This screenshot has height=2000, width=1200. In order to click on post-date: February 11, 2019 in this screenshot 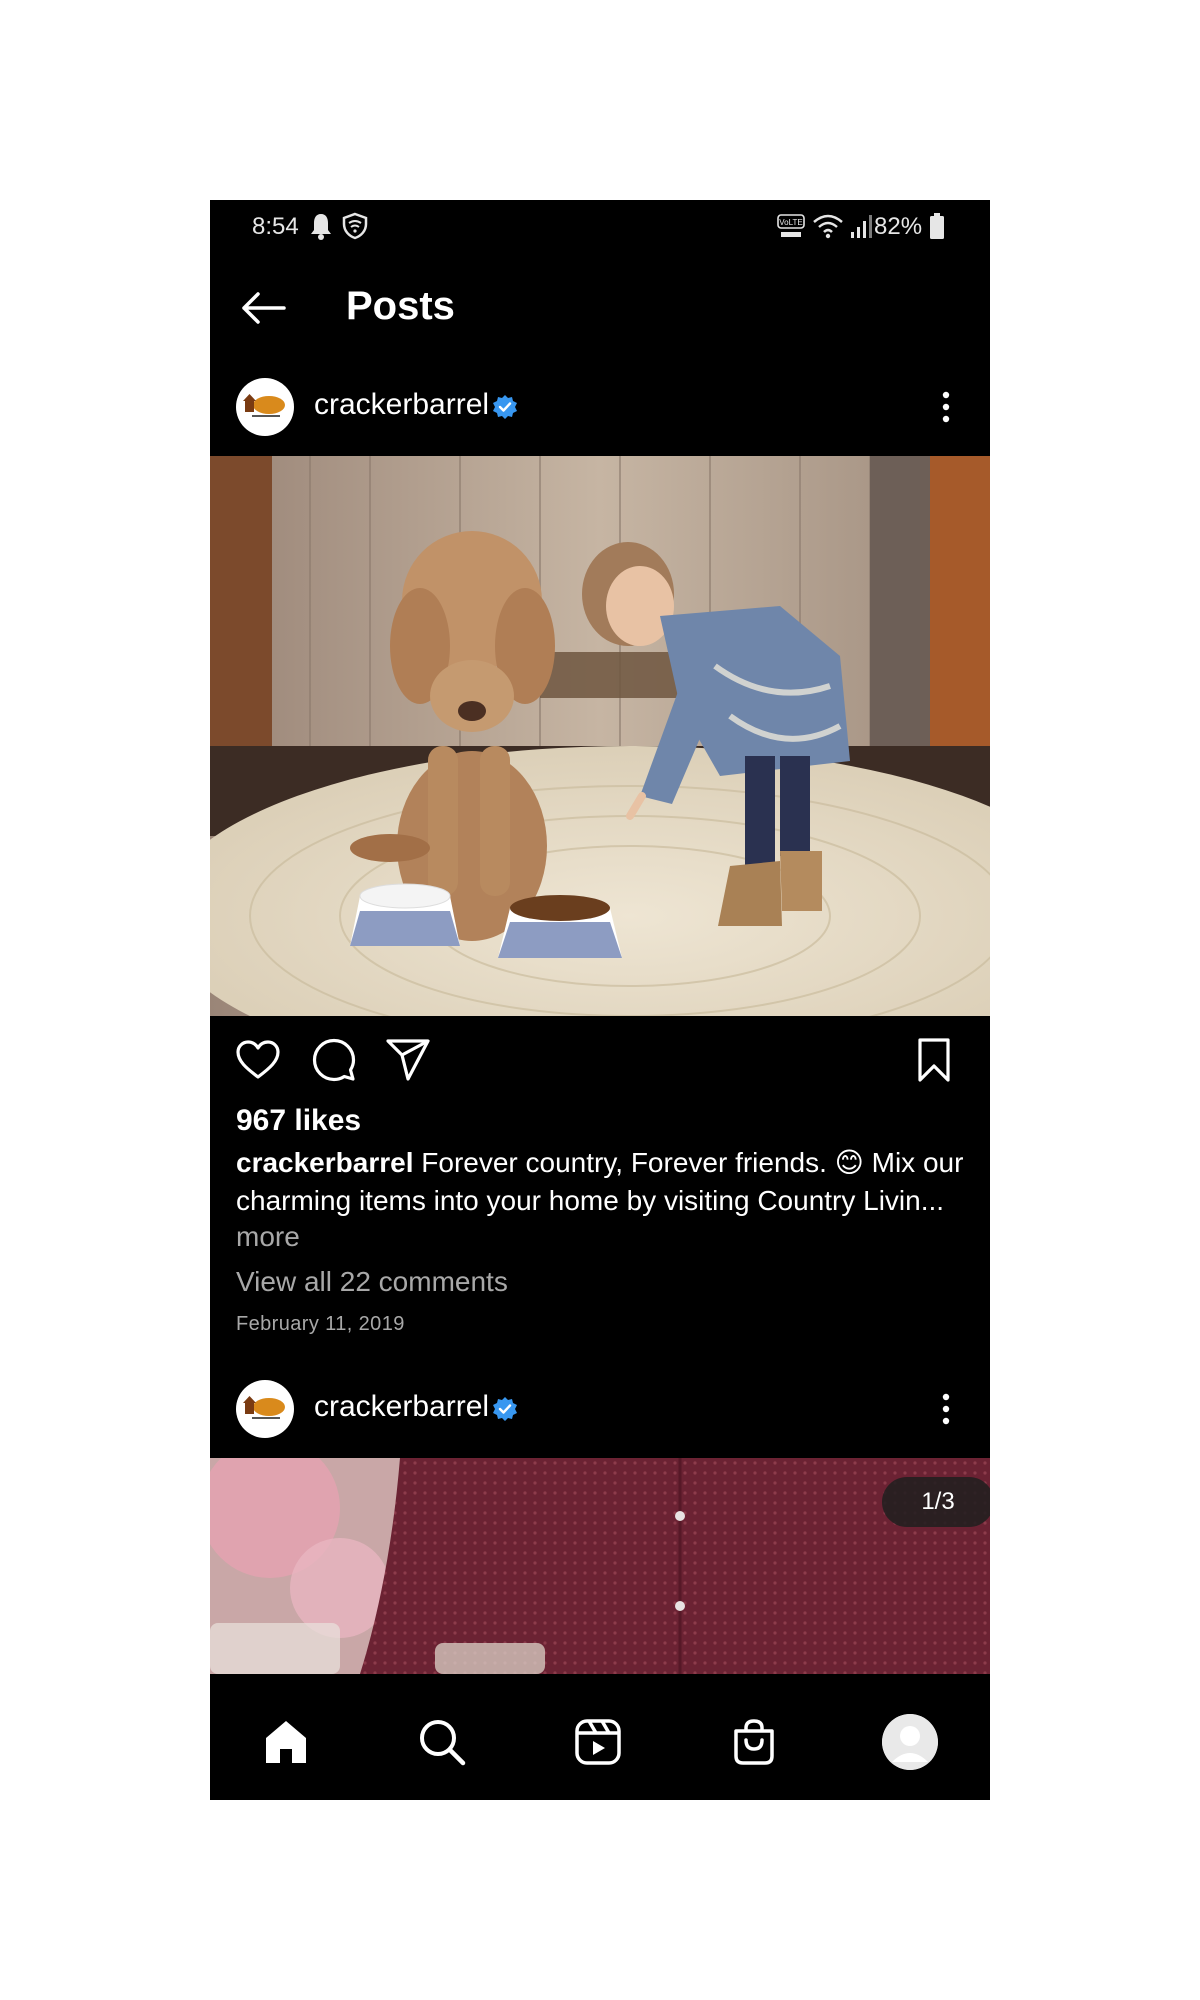, I will do `click(320, 1324)`.